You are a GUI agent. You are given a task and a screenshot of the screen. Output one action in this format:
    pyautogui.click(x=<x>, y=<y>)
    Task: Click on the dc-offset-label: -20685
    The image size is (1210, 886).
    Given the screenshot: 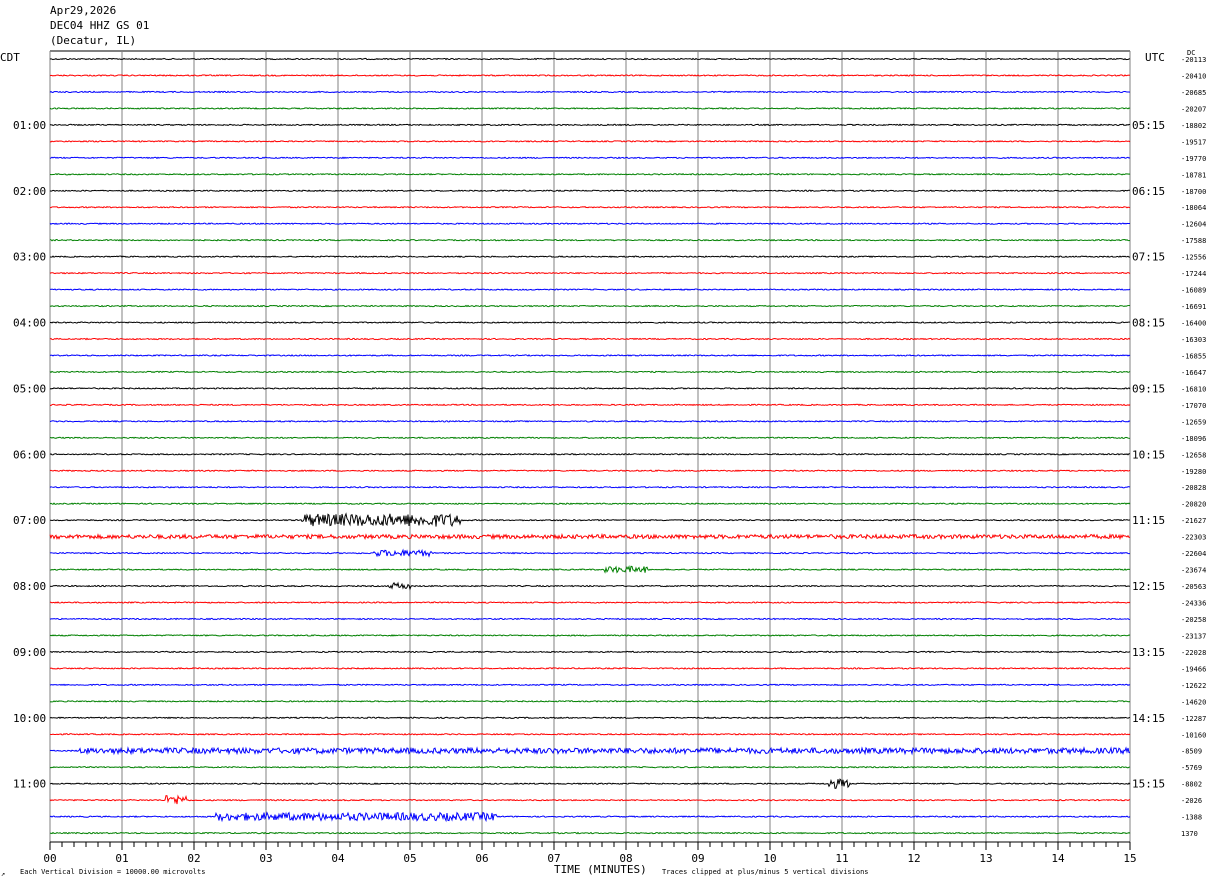 What is the action you would take?
    pyautogui.click(x=1193, y=93)
    